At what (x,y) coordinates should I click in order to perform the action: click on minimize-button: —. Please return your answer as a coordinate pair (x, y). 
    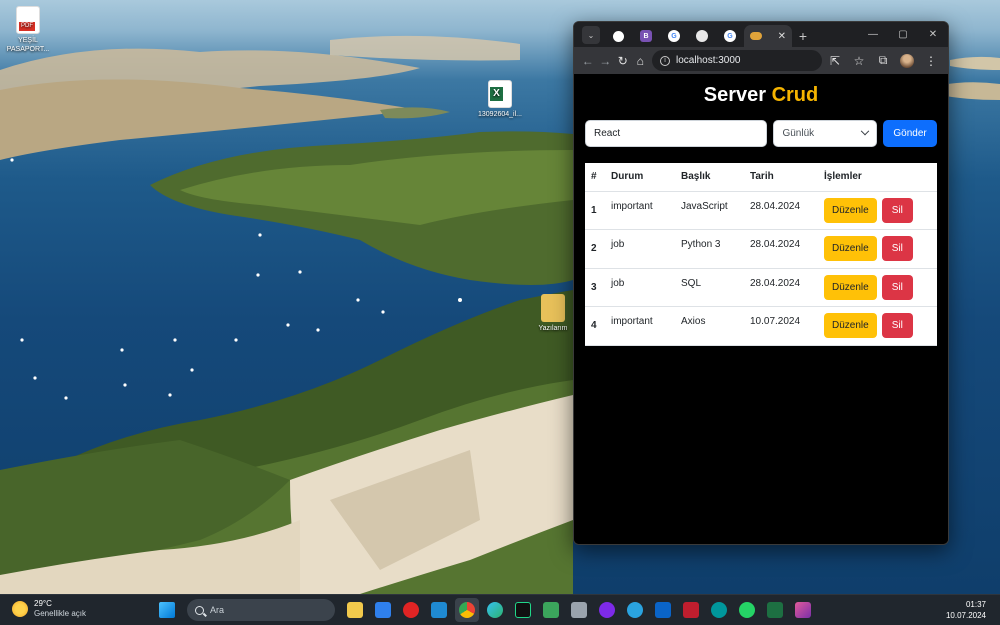
    Looking at the image, I should click on (873, 34).